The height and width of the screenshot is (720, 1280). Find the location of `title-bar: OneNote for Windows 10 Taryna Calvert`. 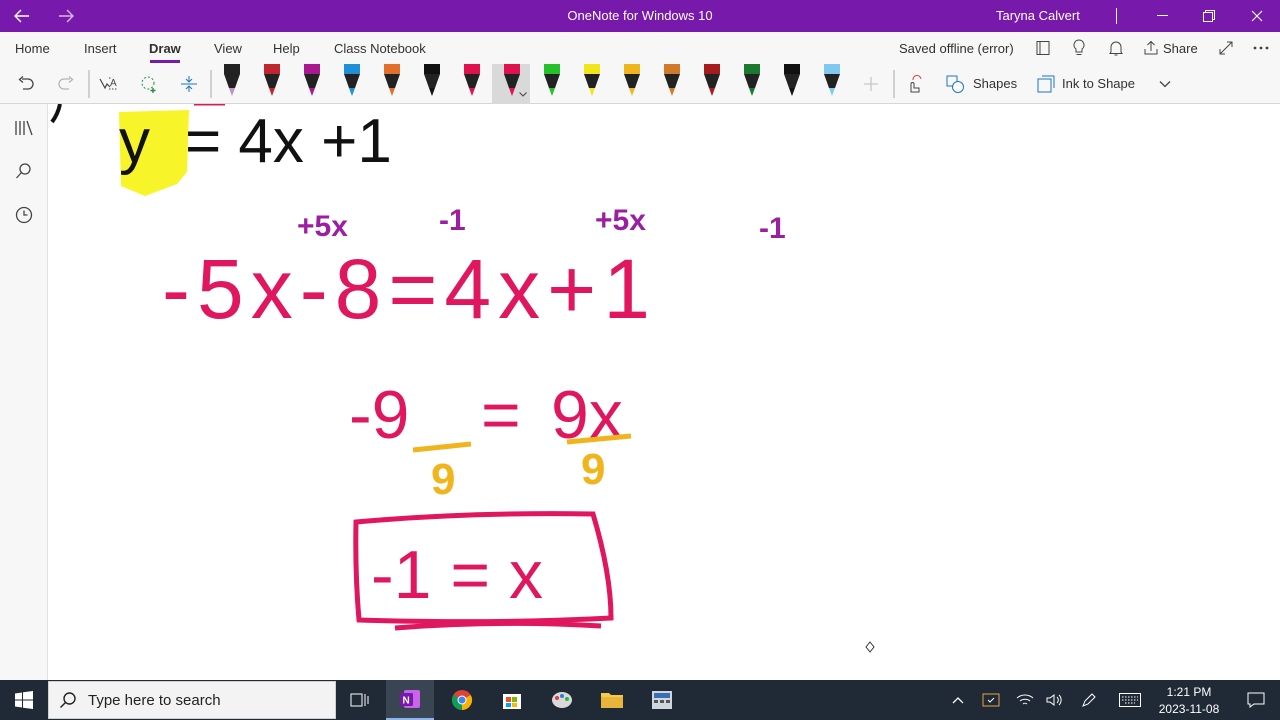

title-bar: OneNote for Windows 10 Taryna Calvert is located at coordinates (640, 16).